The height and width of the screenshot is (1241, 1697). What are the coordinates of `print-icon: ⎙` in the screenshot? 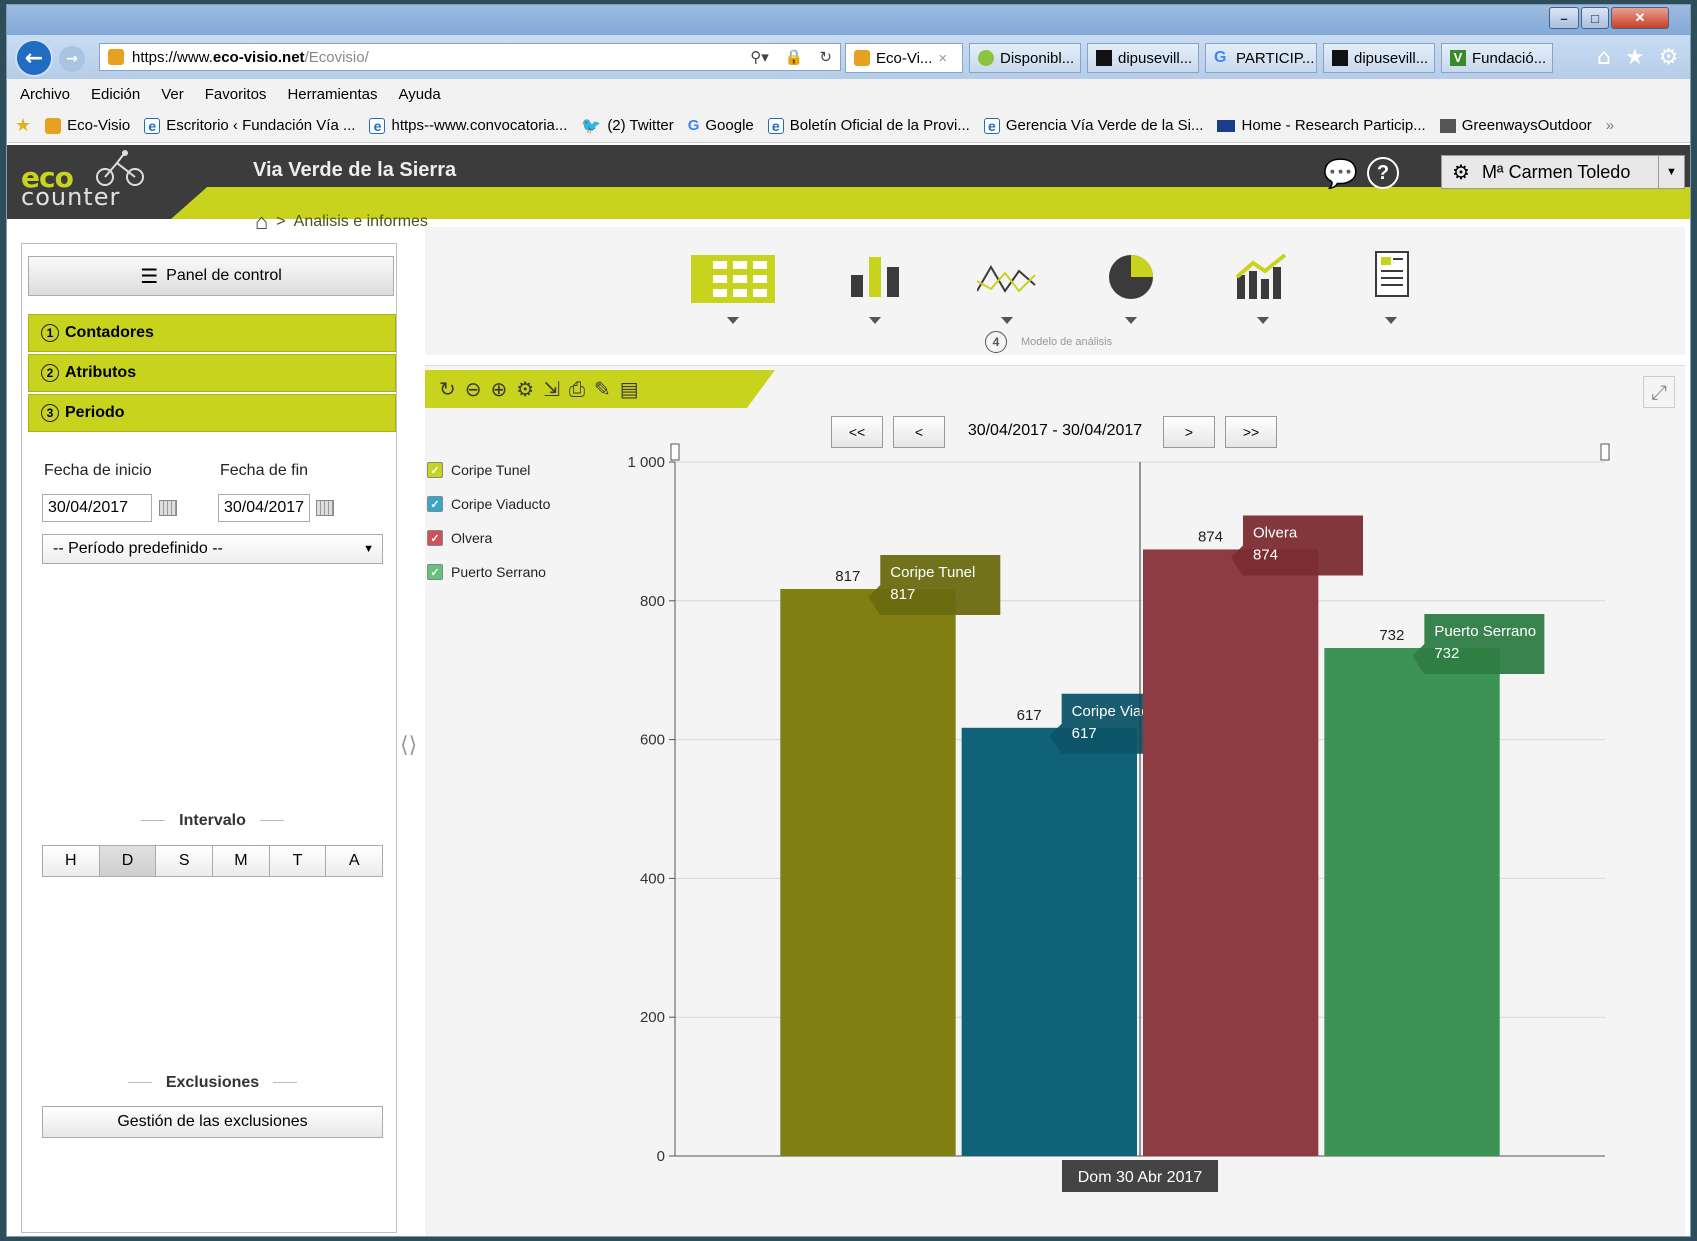 It's located at (577, 389).